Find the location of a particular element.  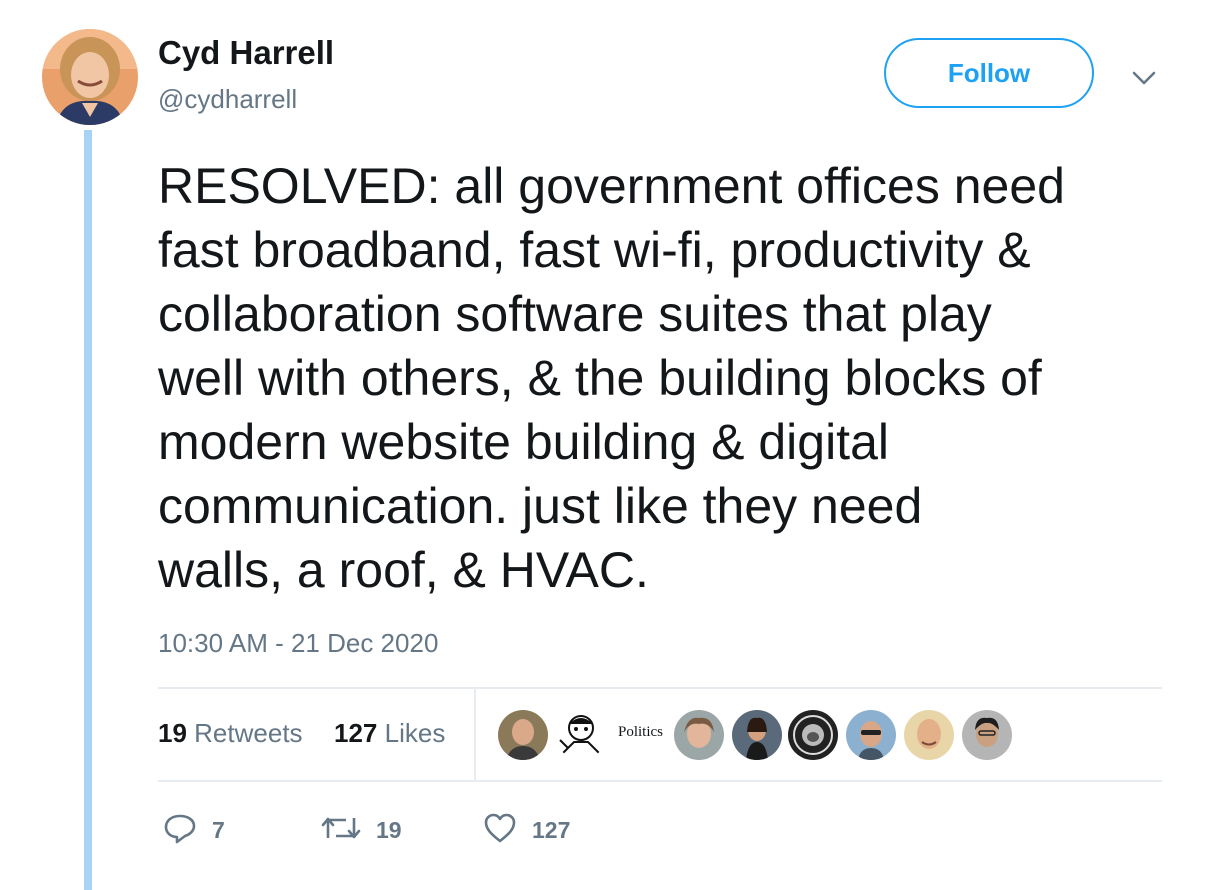

author-display-name: Cyd Harrell is located at coordinates (246, 53).